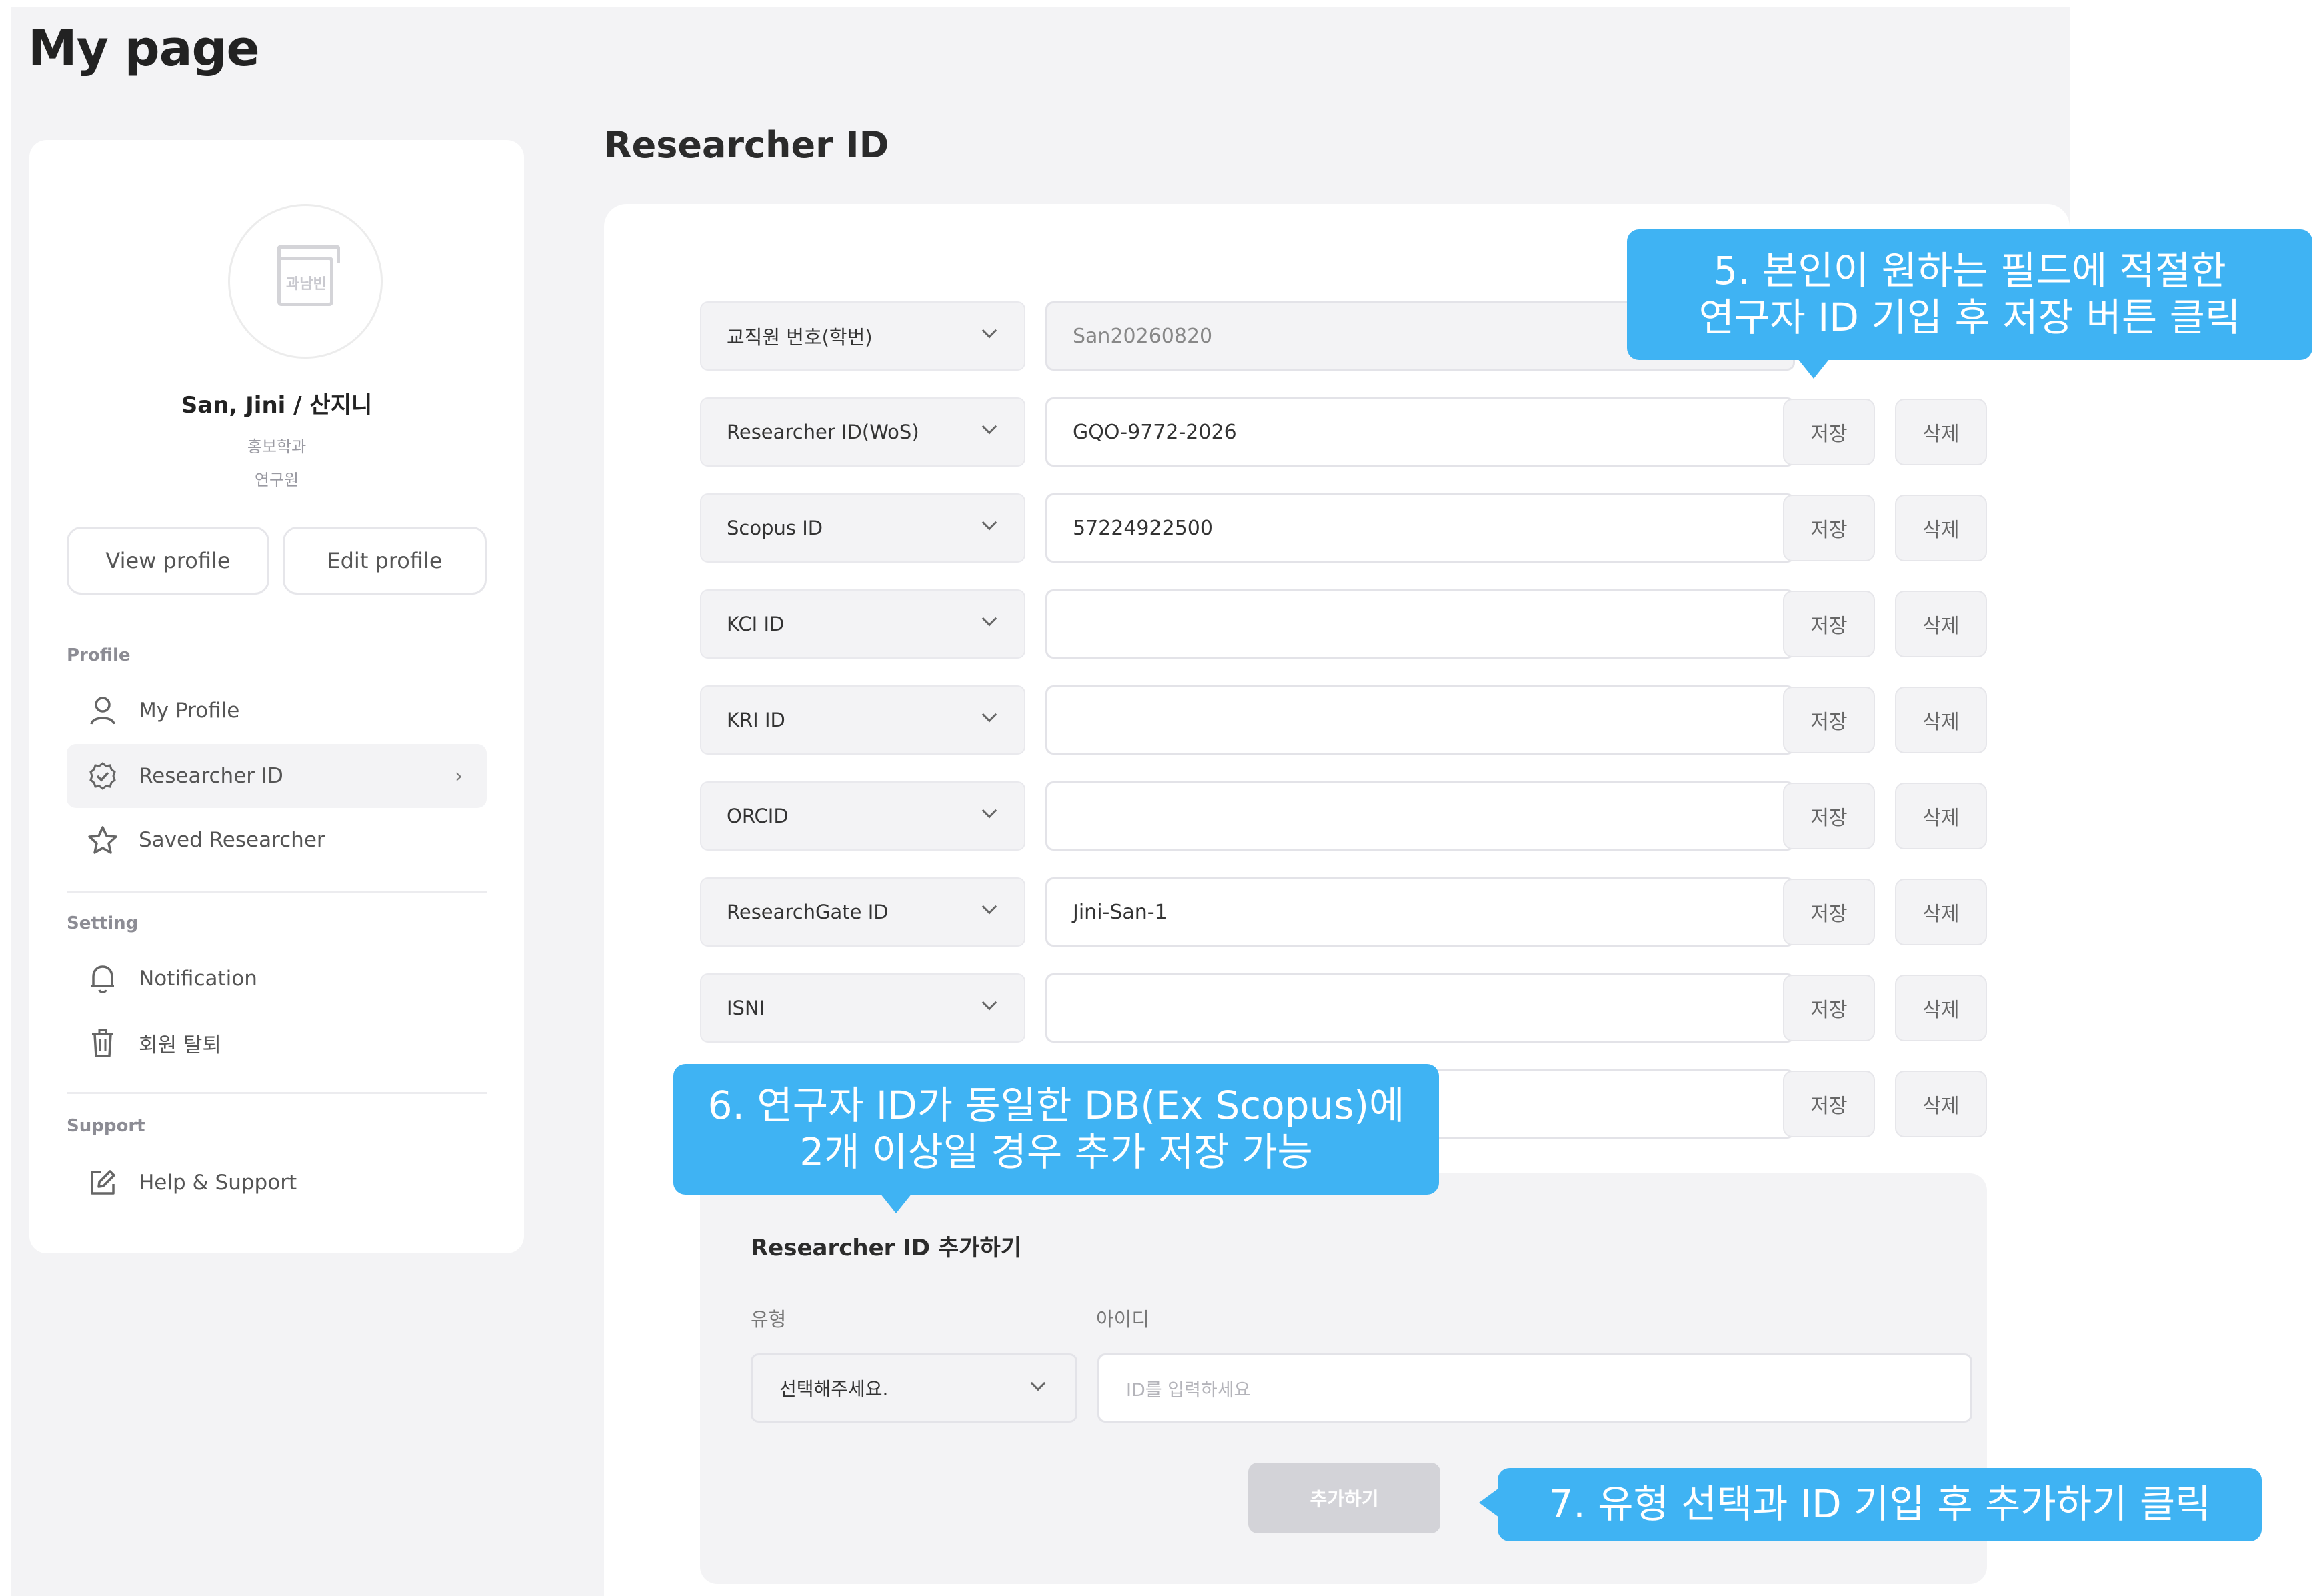 This screenshot has height=1596, width=2315. I want to click on sidebar-item-help-support: Help & Support, so click(277, 1183).